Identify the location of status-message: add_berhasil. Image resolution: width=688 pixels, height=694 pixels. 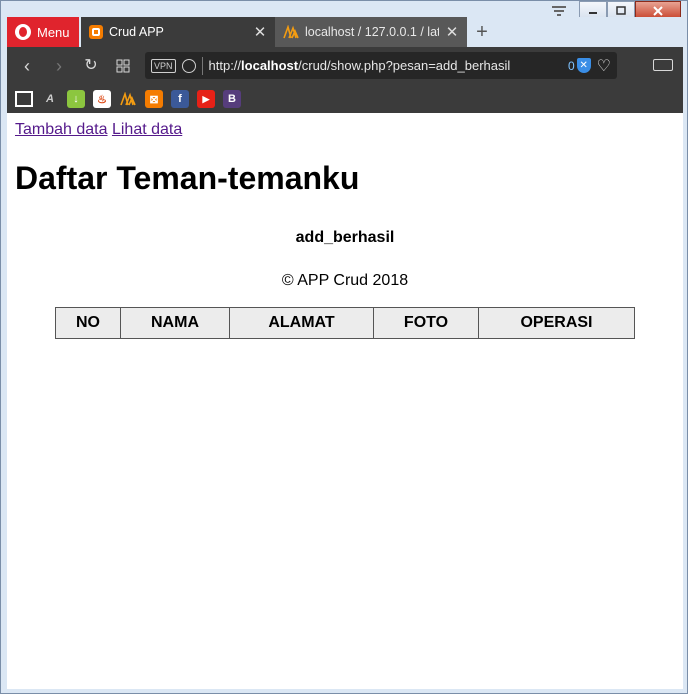
(345, 237).